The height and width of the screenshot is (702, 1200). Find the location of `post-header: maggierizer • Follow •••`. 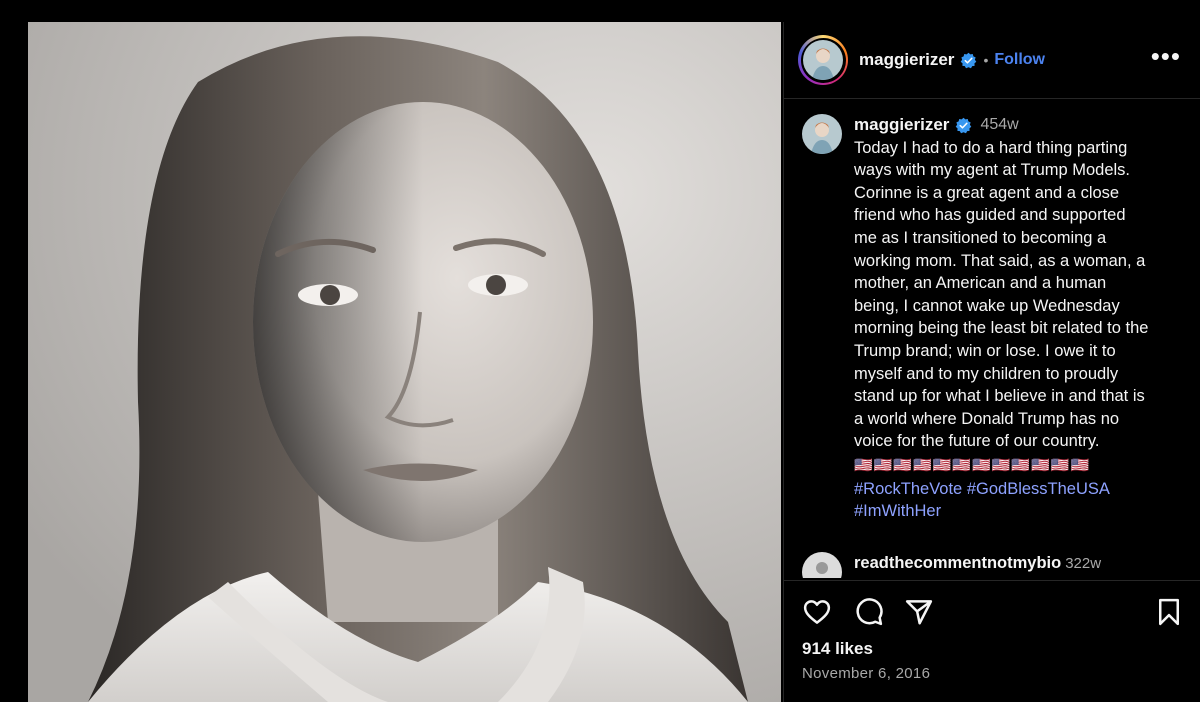

post-header: maggierizer • Follow ••• is located at coordinates (992, 60).